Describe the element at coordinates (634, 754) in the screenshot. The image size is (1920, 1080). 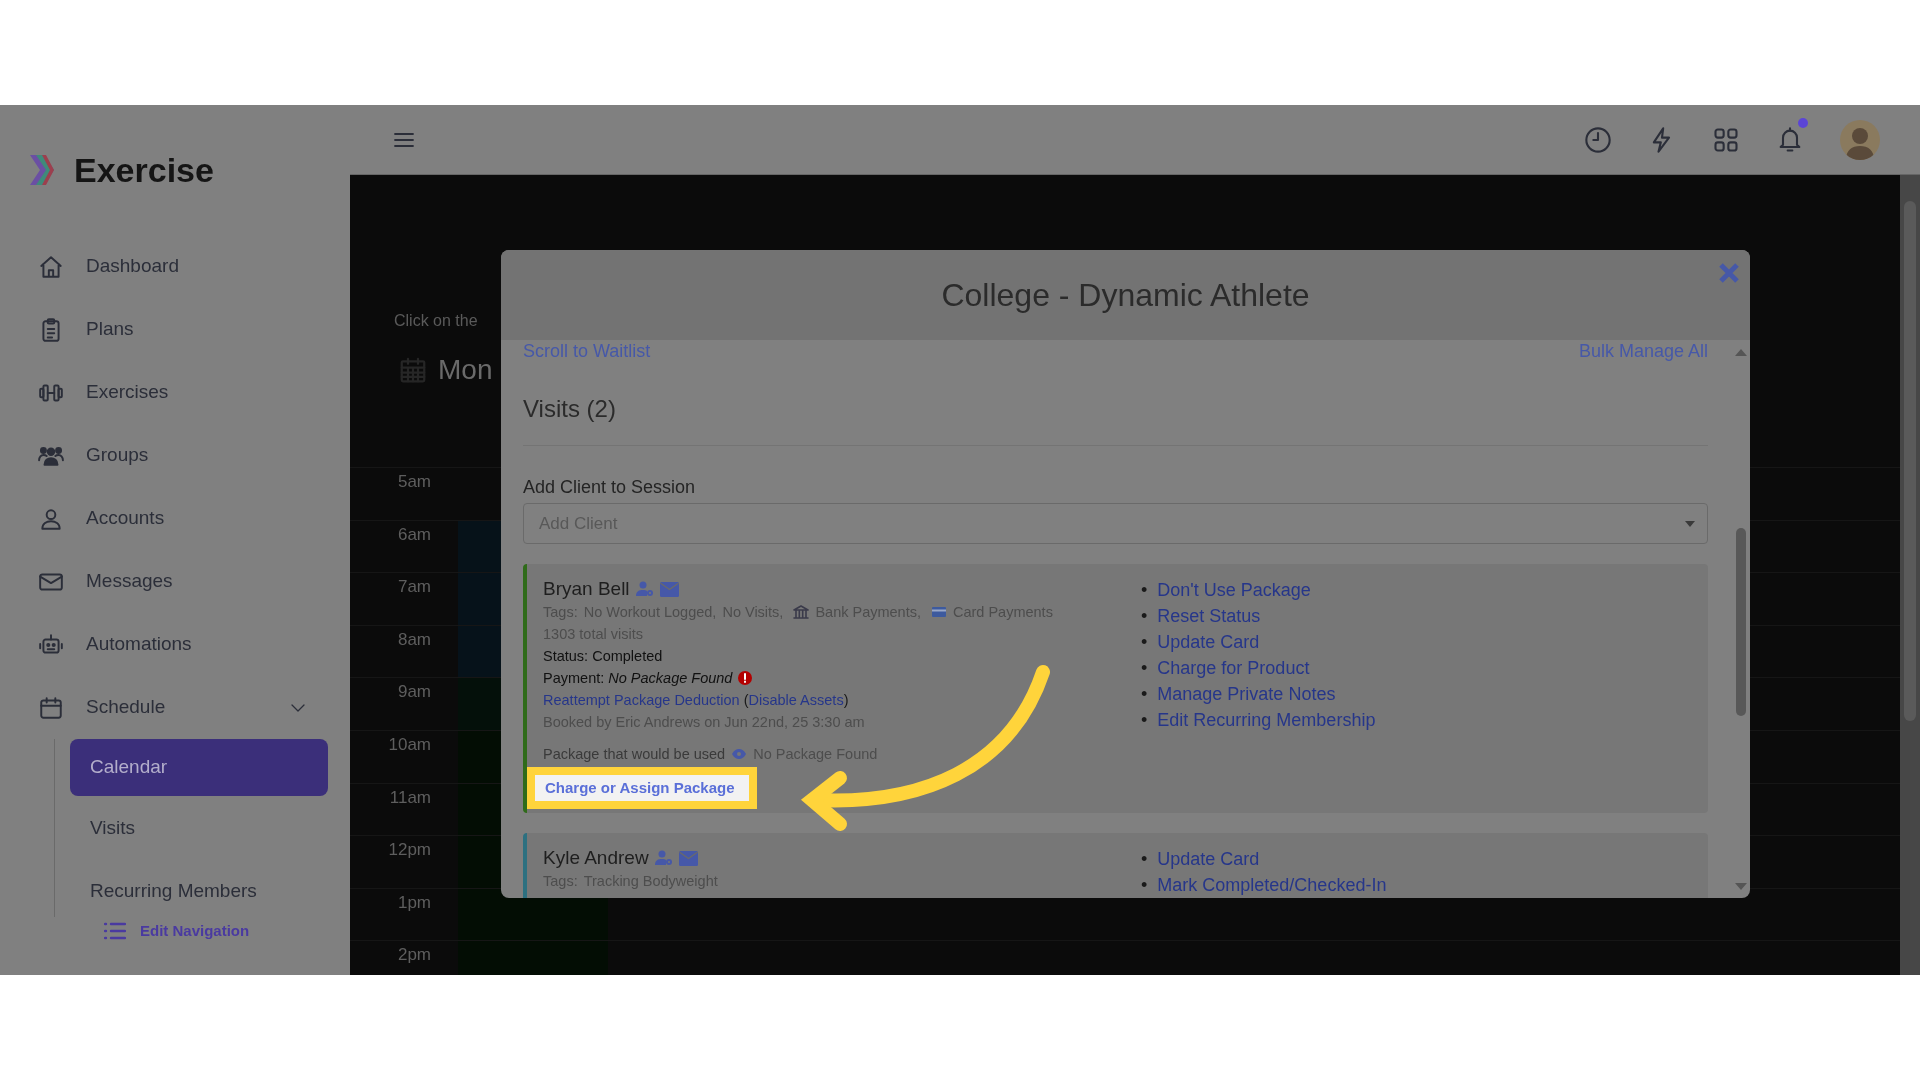
I see `package-label: Package that would be used` at that location.